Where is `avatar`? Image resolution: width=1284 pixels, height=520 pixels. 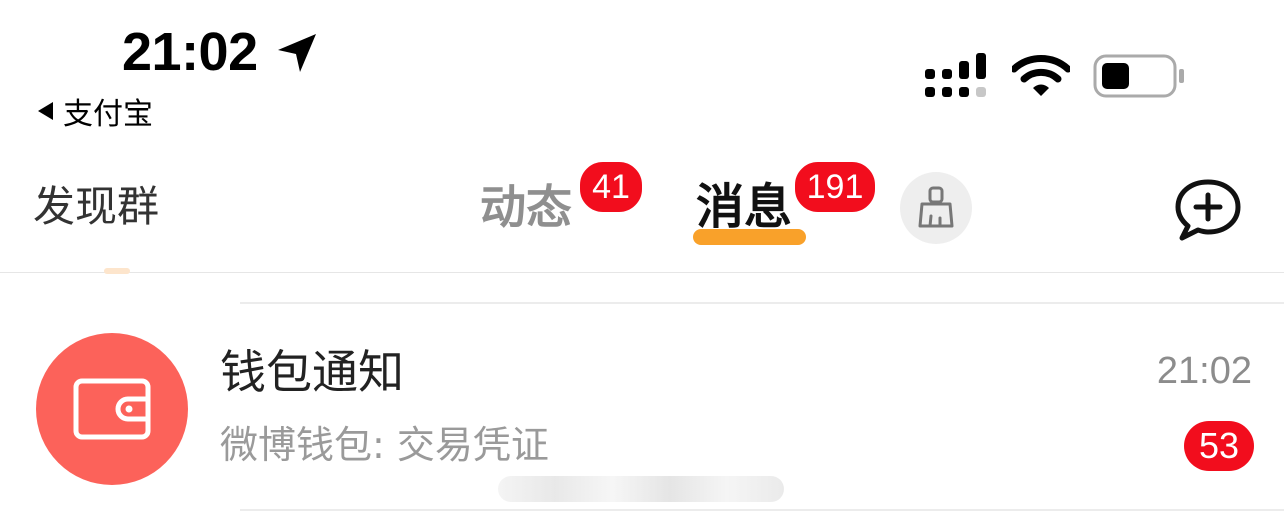 avatar is located at coordinates (112, 409).